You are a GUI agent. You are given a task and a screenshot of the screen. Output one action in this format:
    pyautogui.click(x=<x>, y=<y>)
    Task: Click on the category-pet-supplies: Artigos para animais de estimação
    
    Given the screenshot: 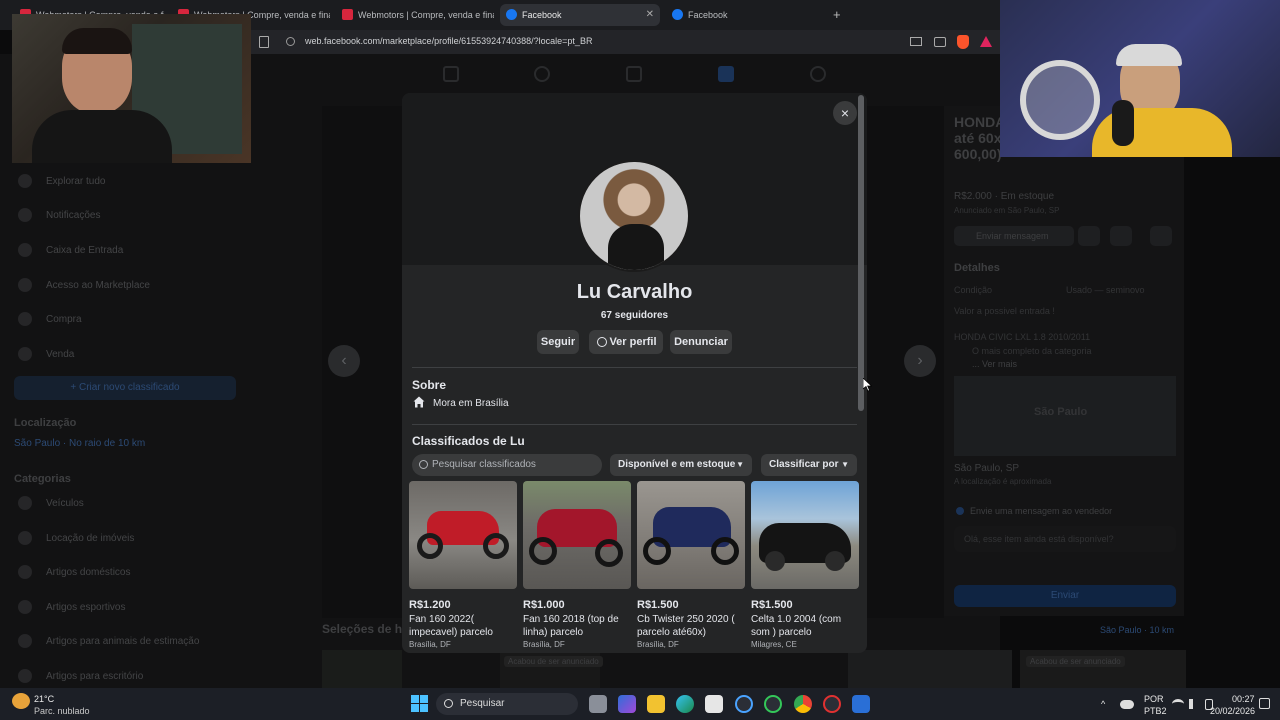 What is the action you would take?
    pyautogui.click(x=122, y=641)
    